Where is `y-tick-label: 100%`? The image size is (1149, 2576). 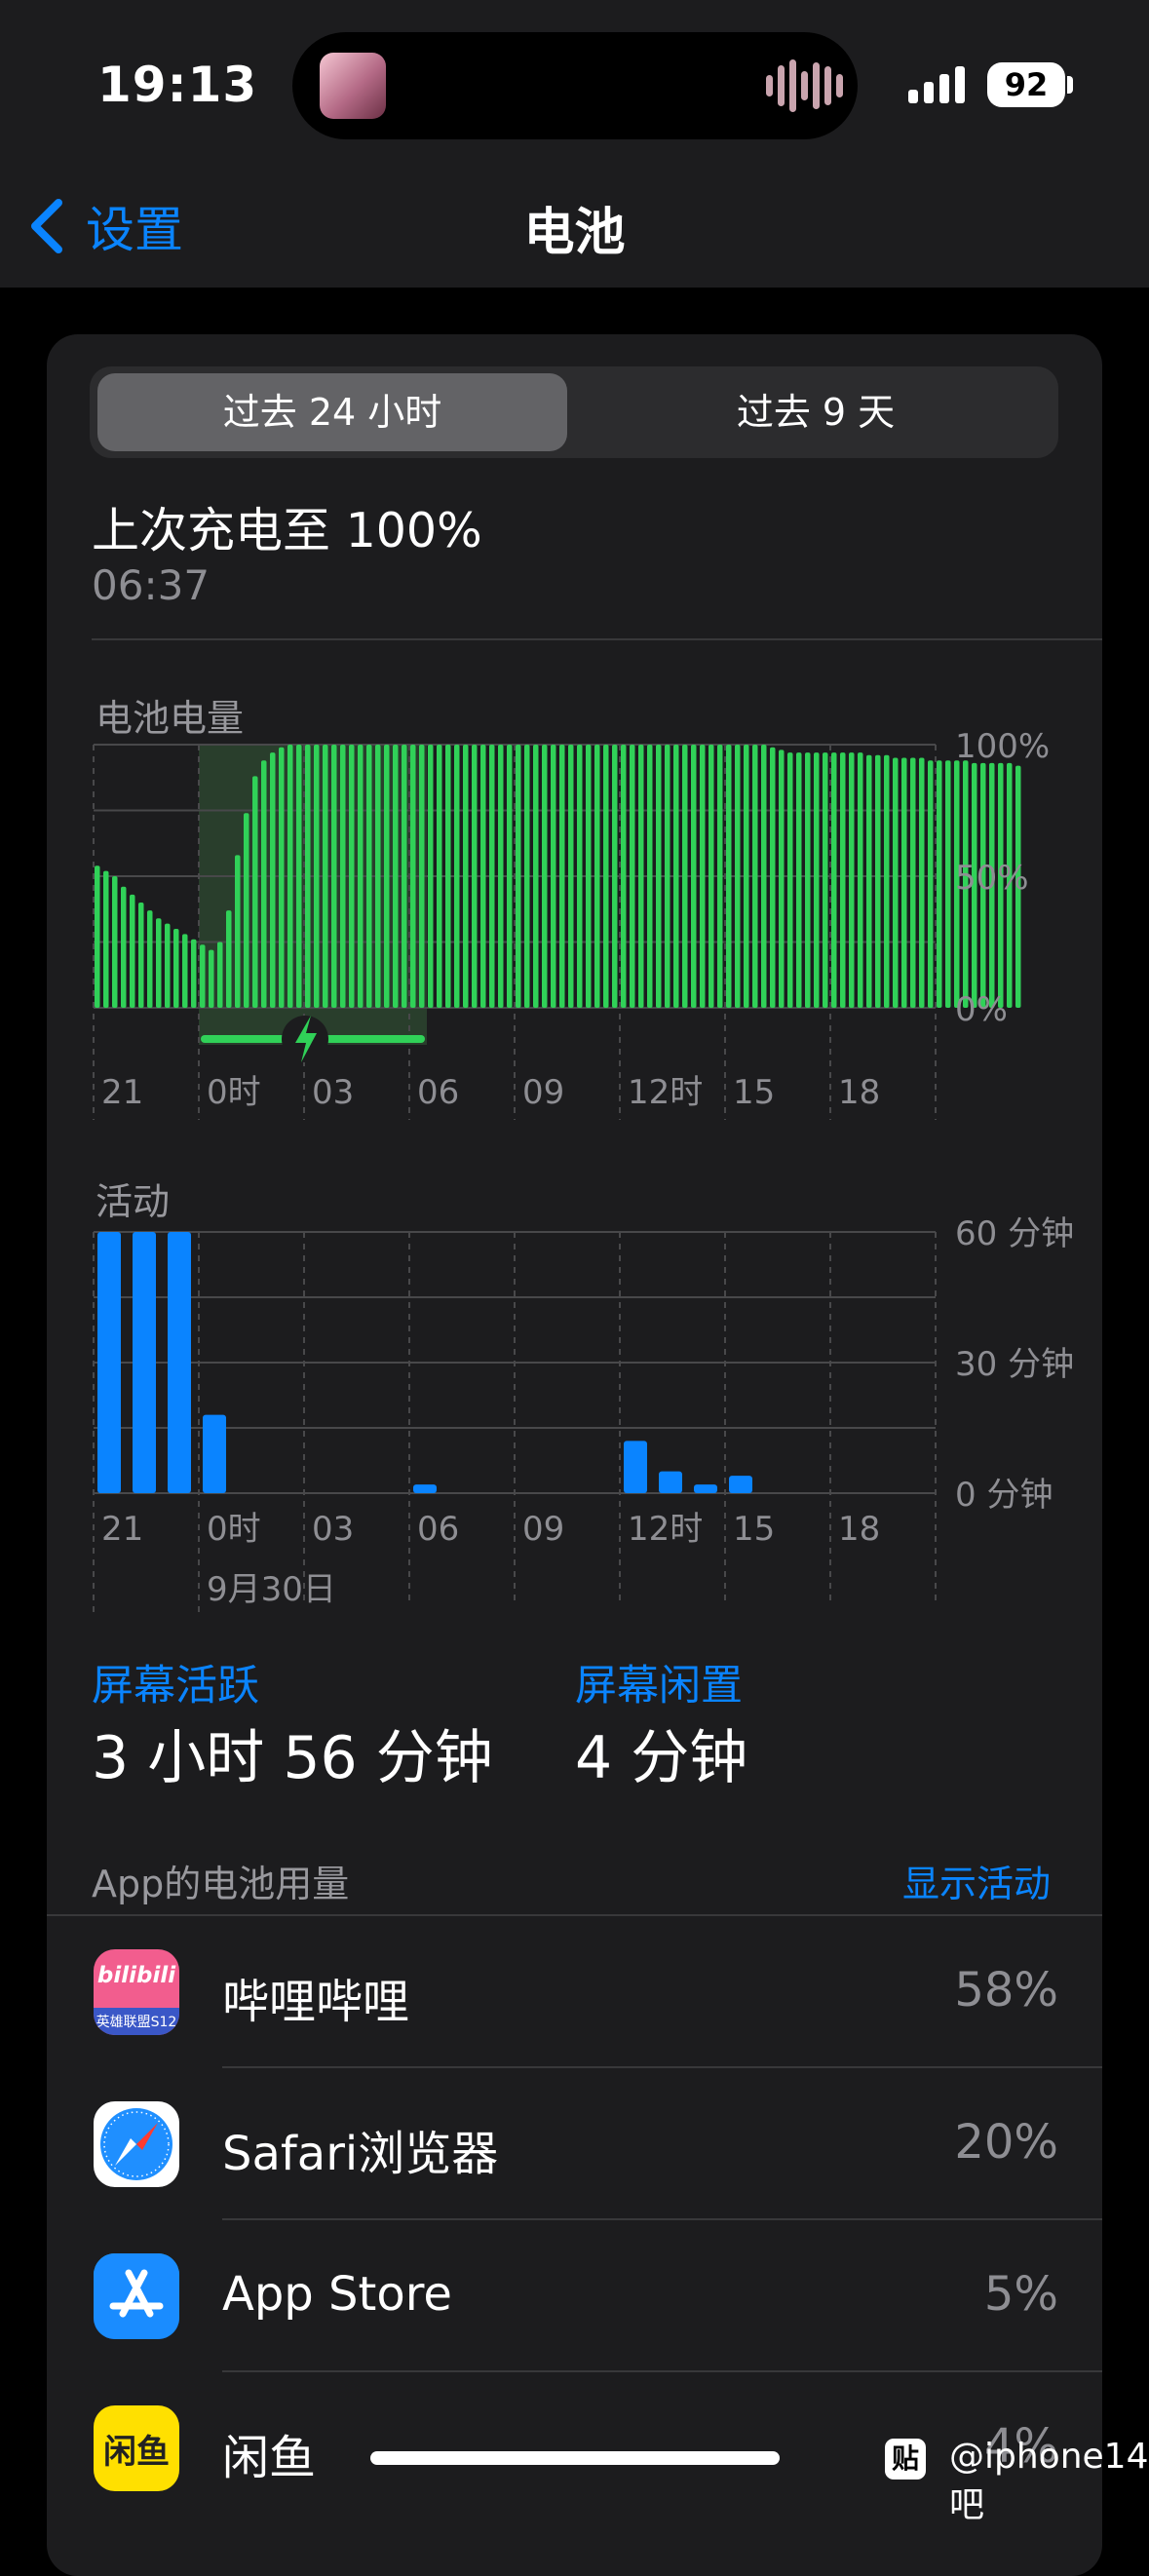
y-tick-label: 100% is located at coordinates (1002, 746).